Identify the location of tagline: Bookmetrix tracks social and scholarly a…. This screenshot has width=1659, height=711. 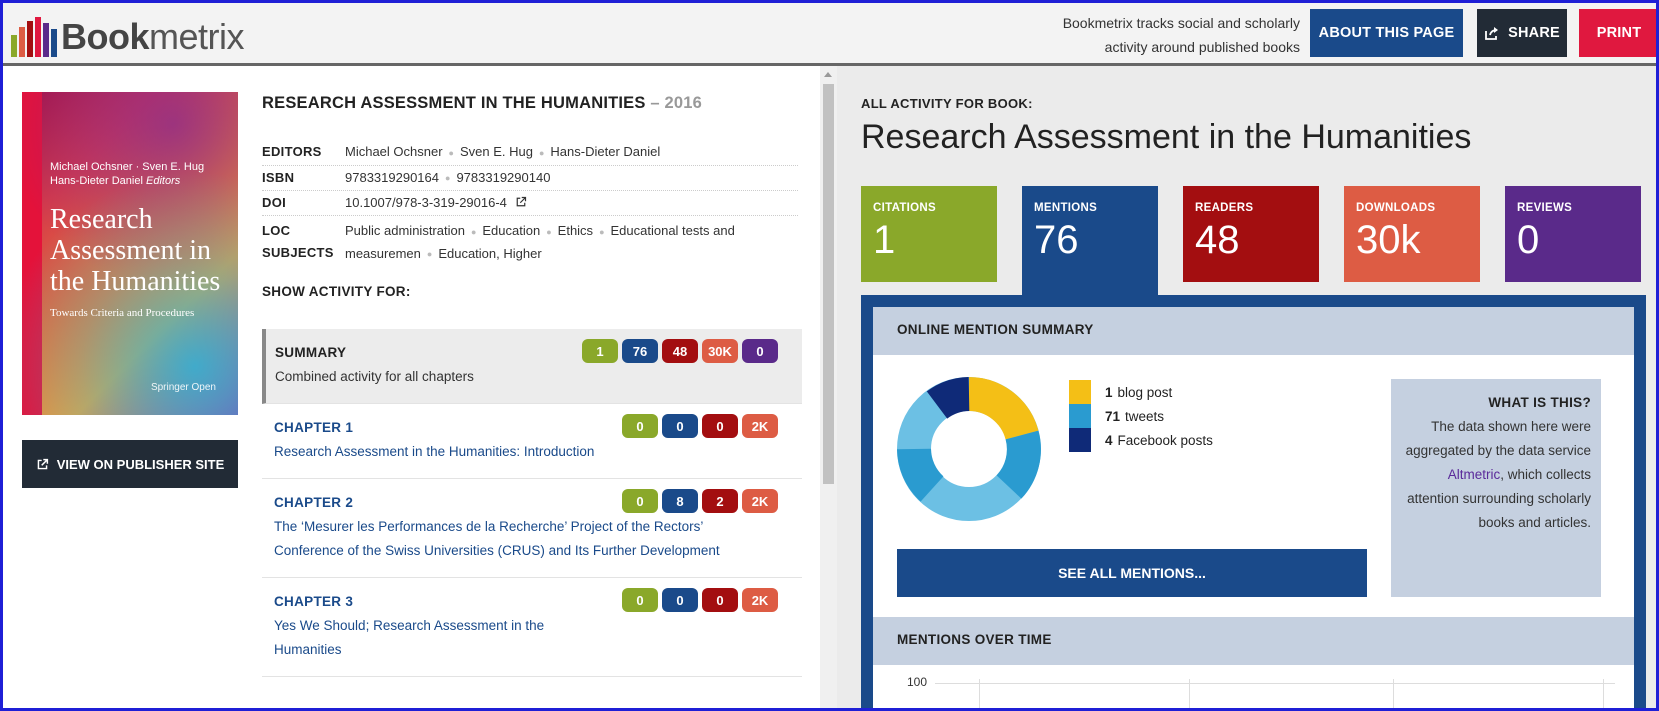
(1181, 35).